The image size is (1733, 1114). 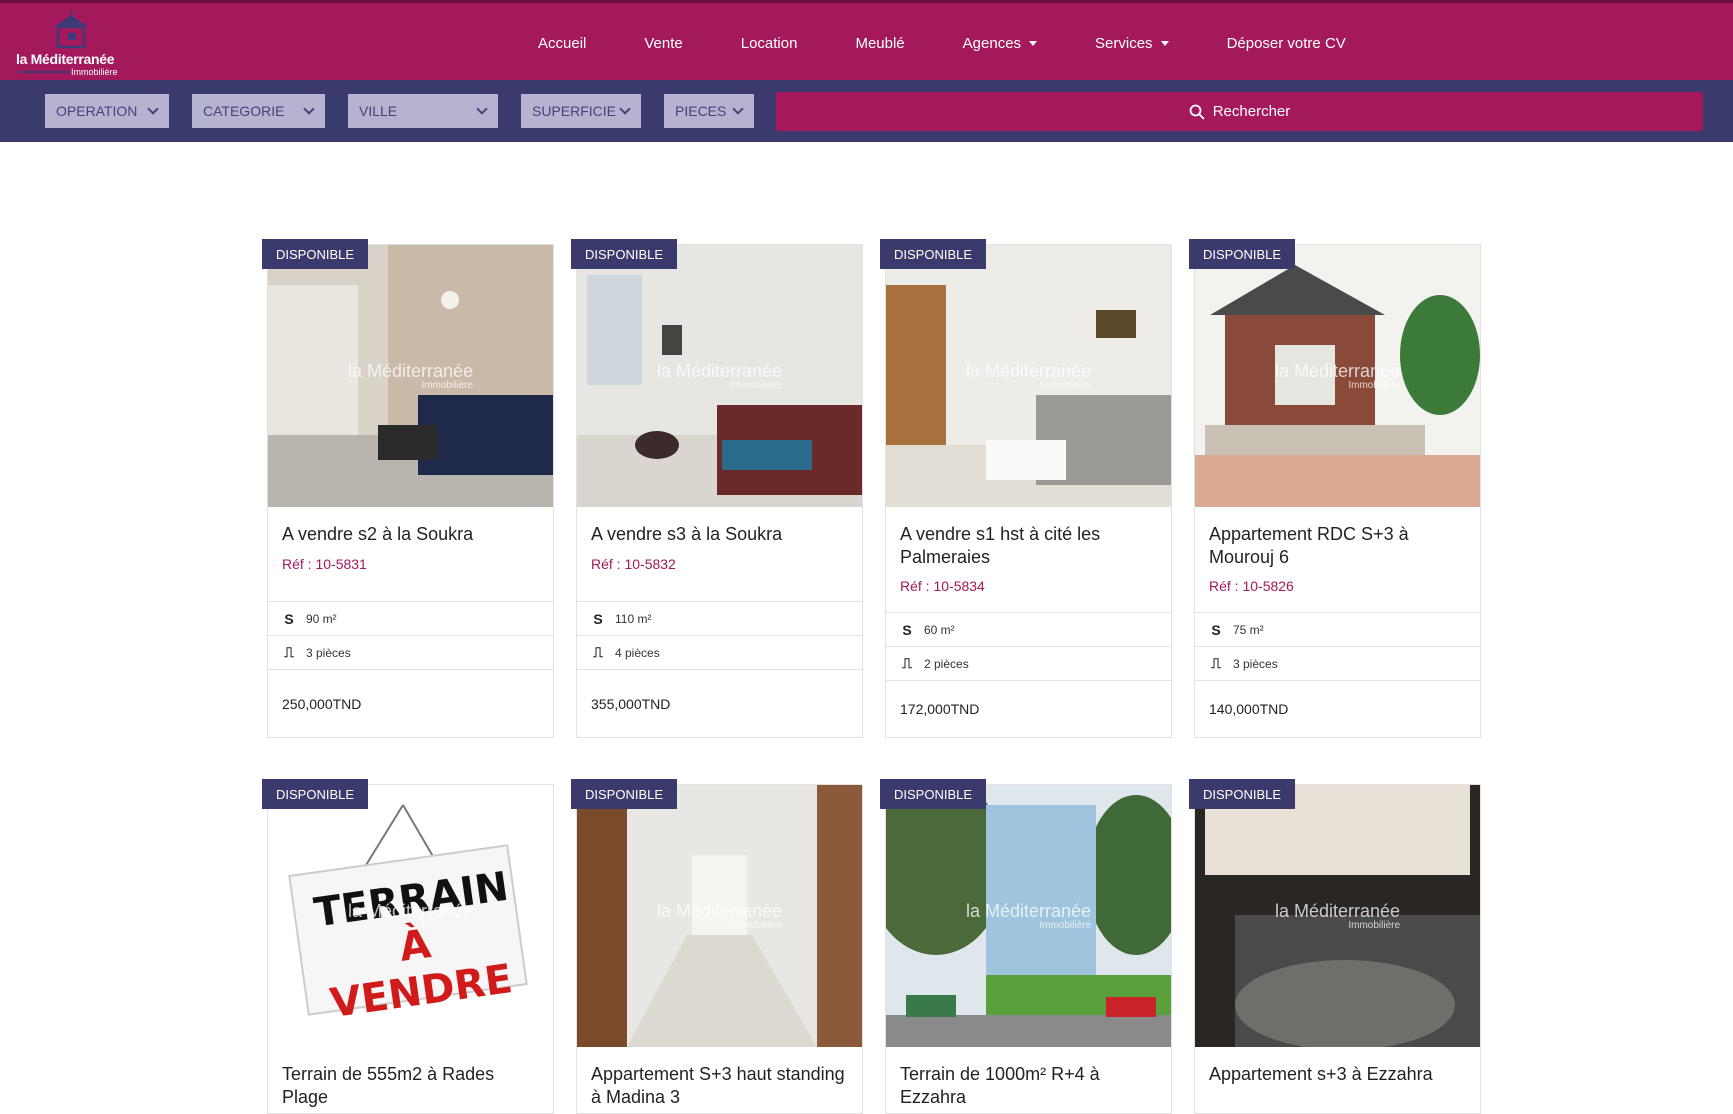 What do you see at coordinates (1030, 546) in the screenshot?
I see `listing-title: A vendre s1 hst à cité les Palmeraies` at bounding box center [1030, 546].